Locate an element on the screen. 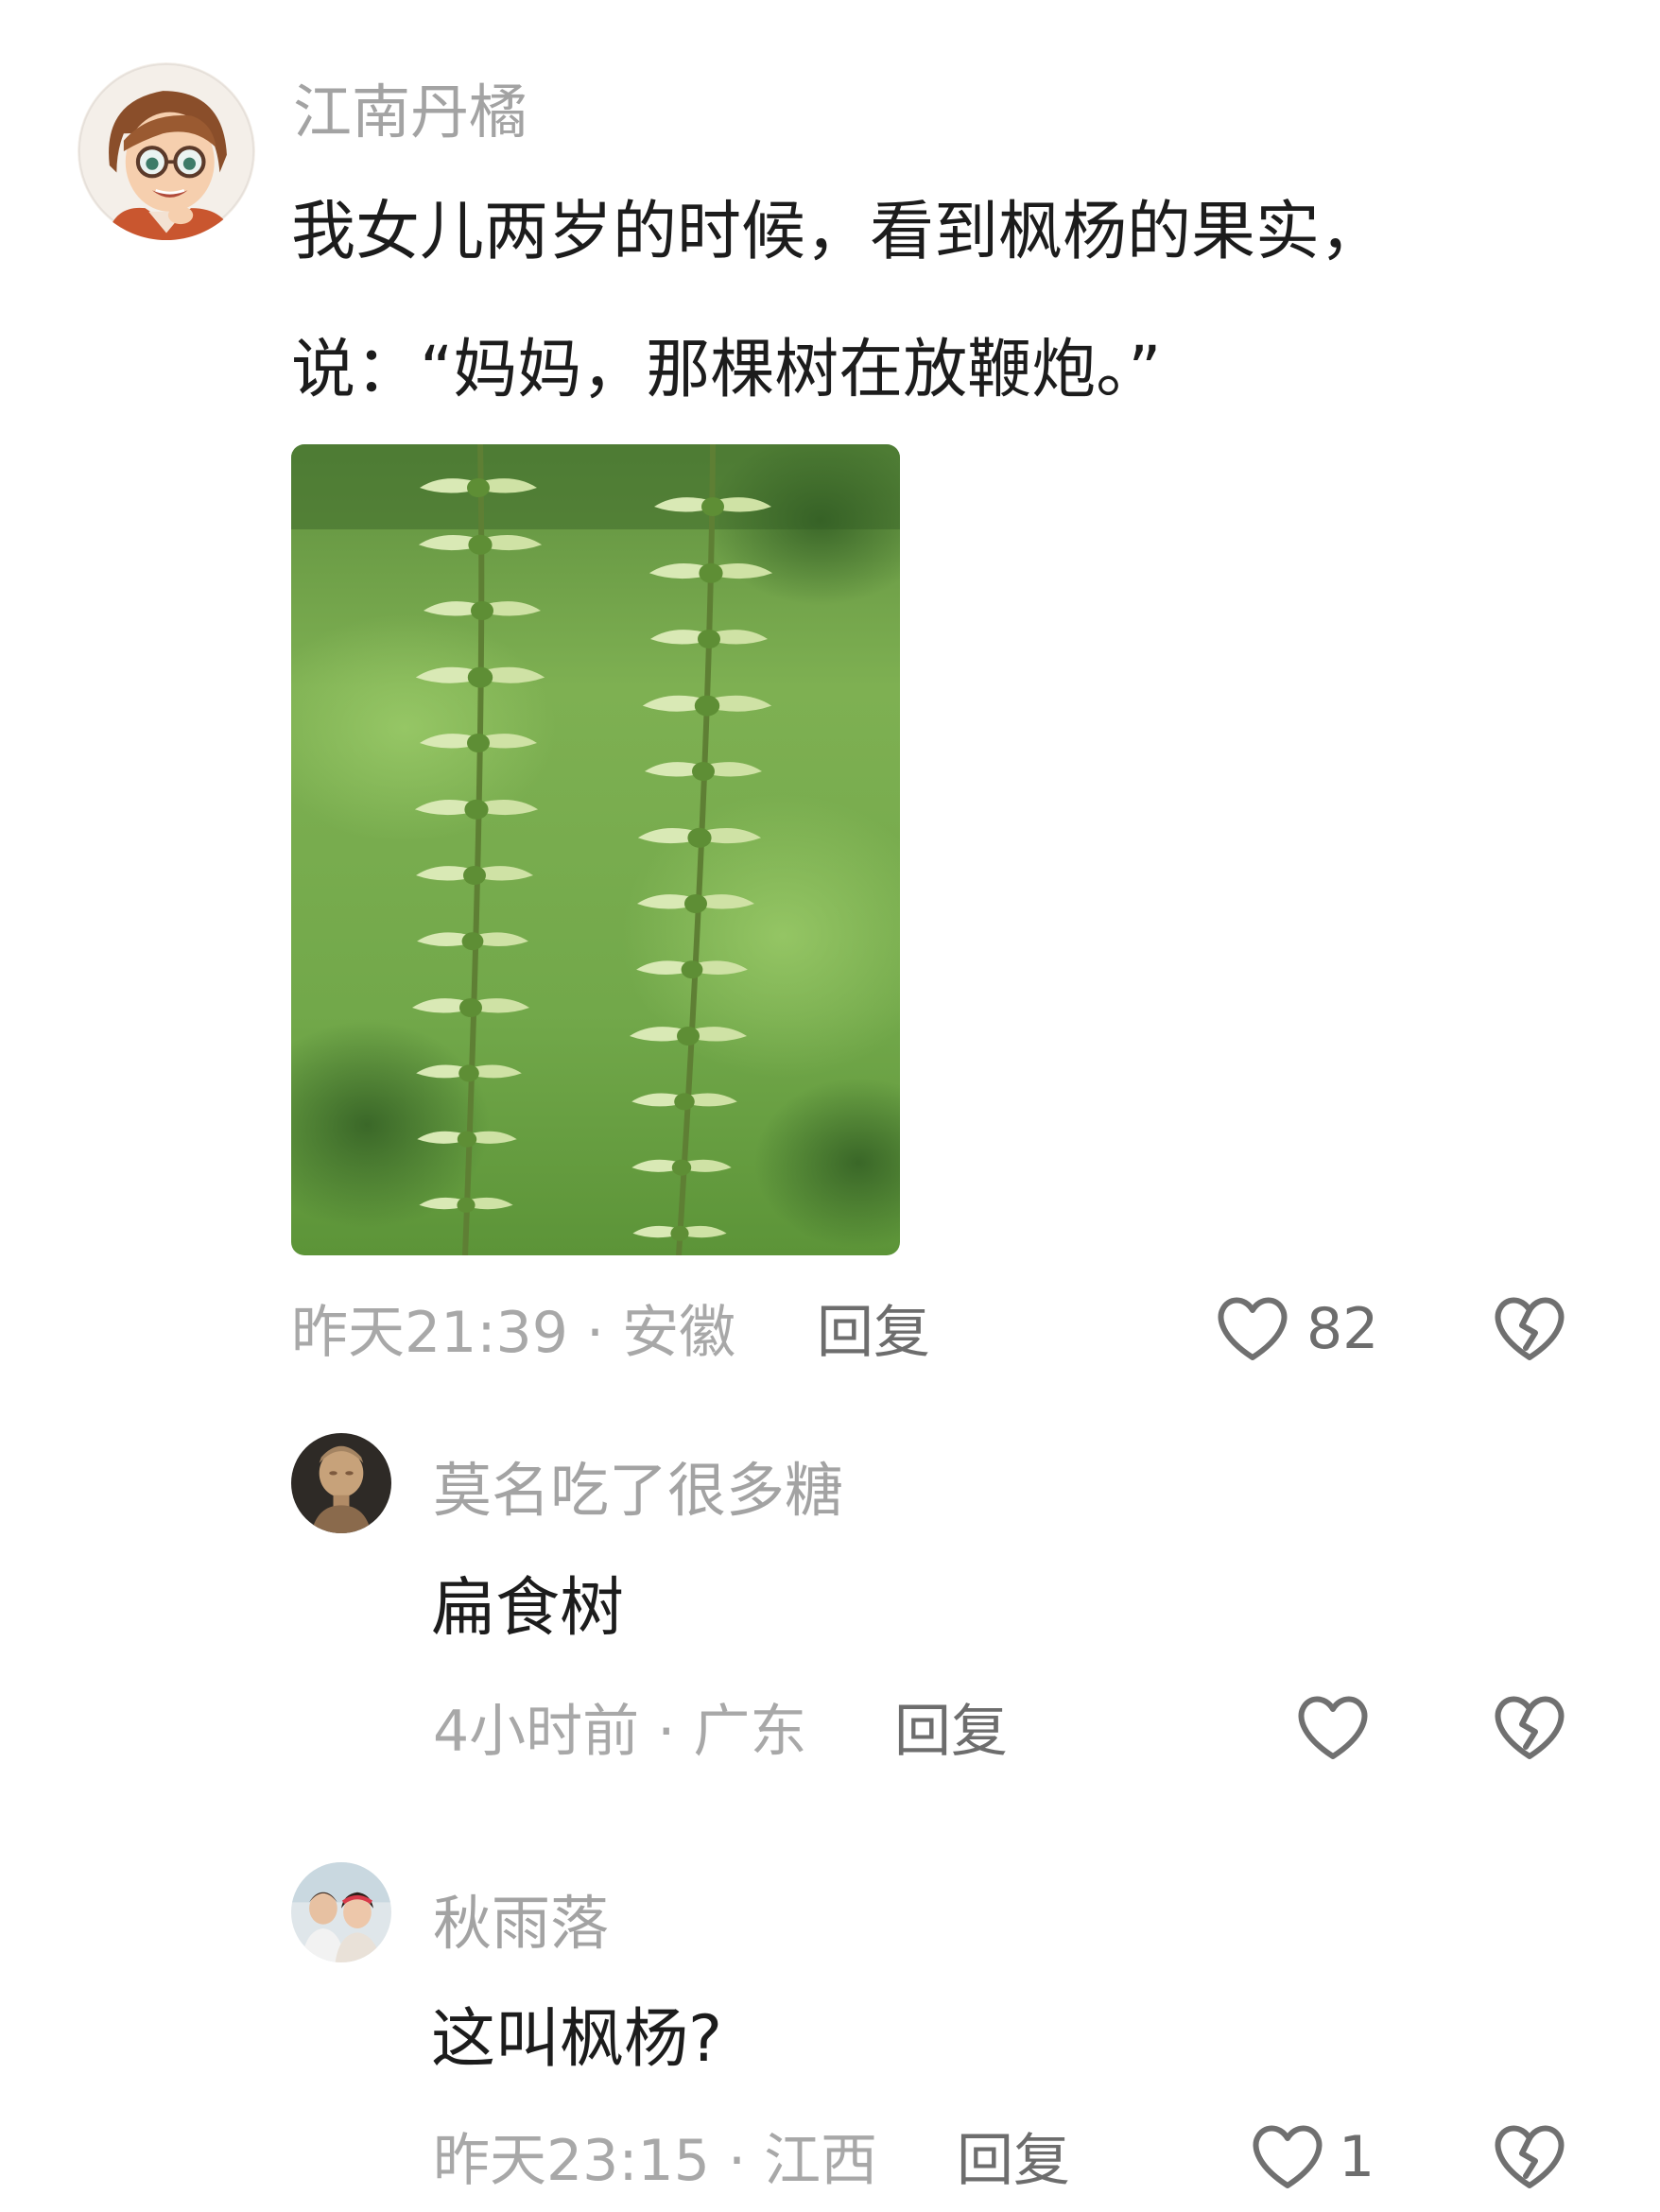  comment-meta: 4小时前 · 广东 is located at coordinates (620, 1732).